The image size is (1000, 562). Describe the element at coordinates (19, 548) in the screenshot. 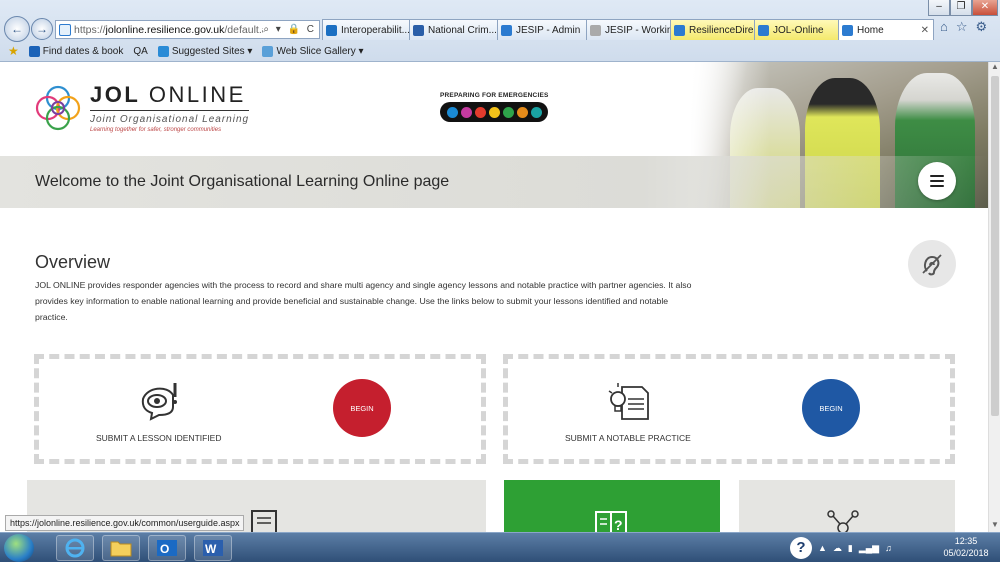

I see `start-button` at that location.